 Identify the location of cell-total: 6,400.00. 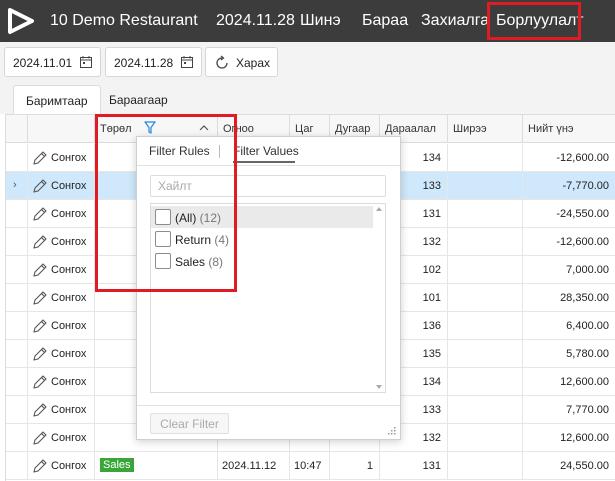
(569, 326).